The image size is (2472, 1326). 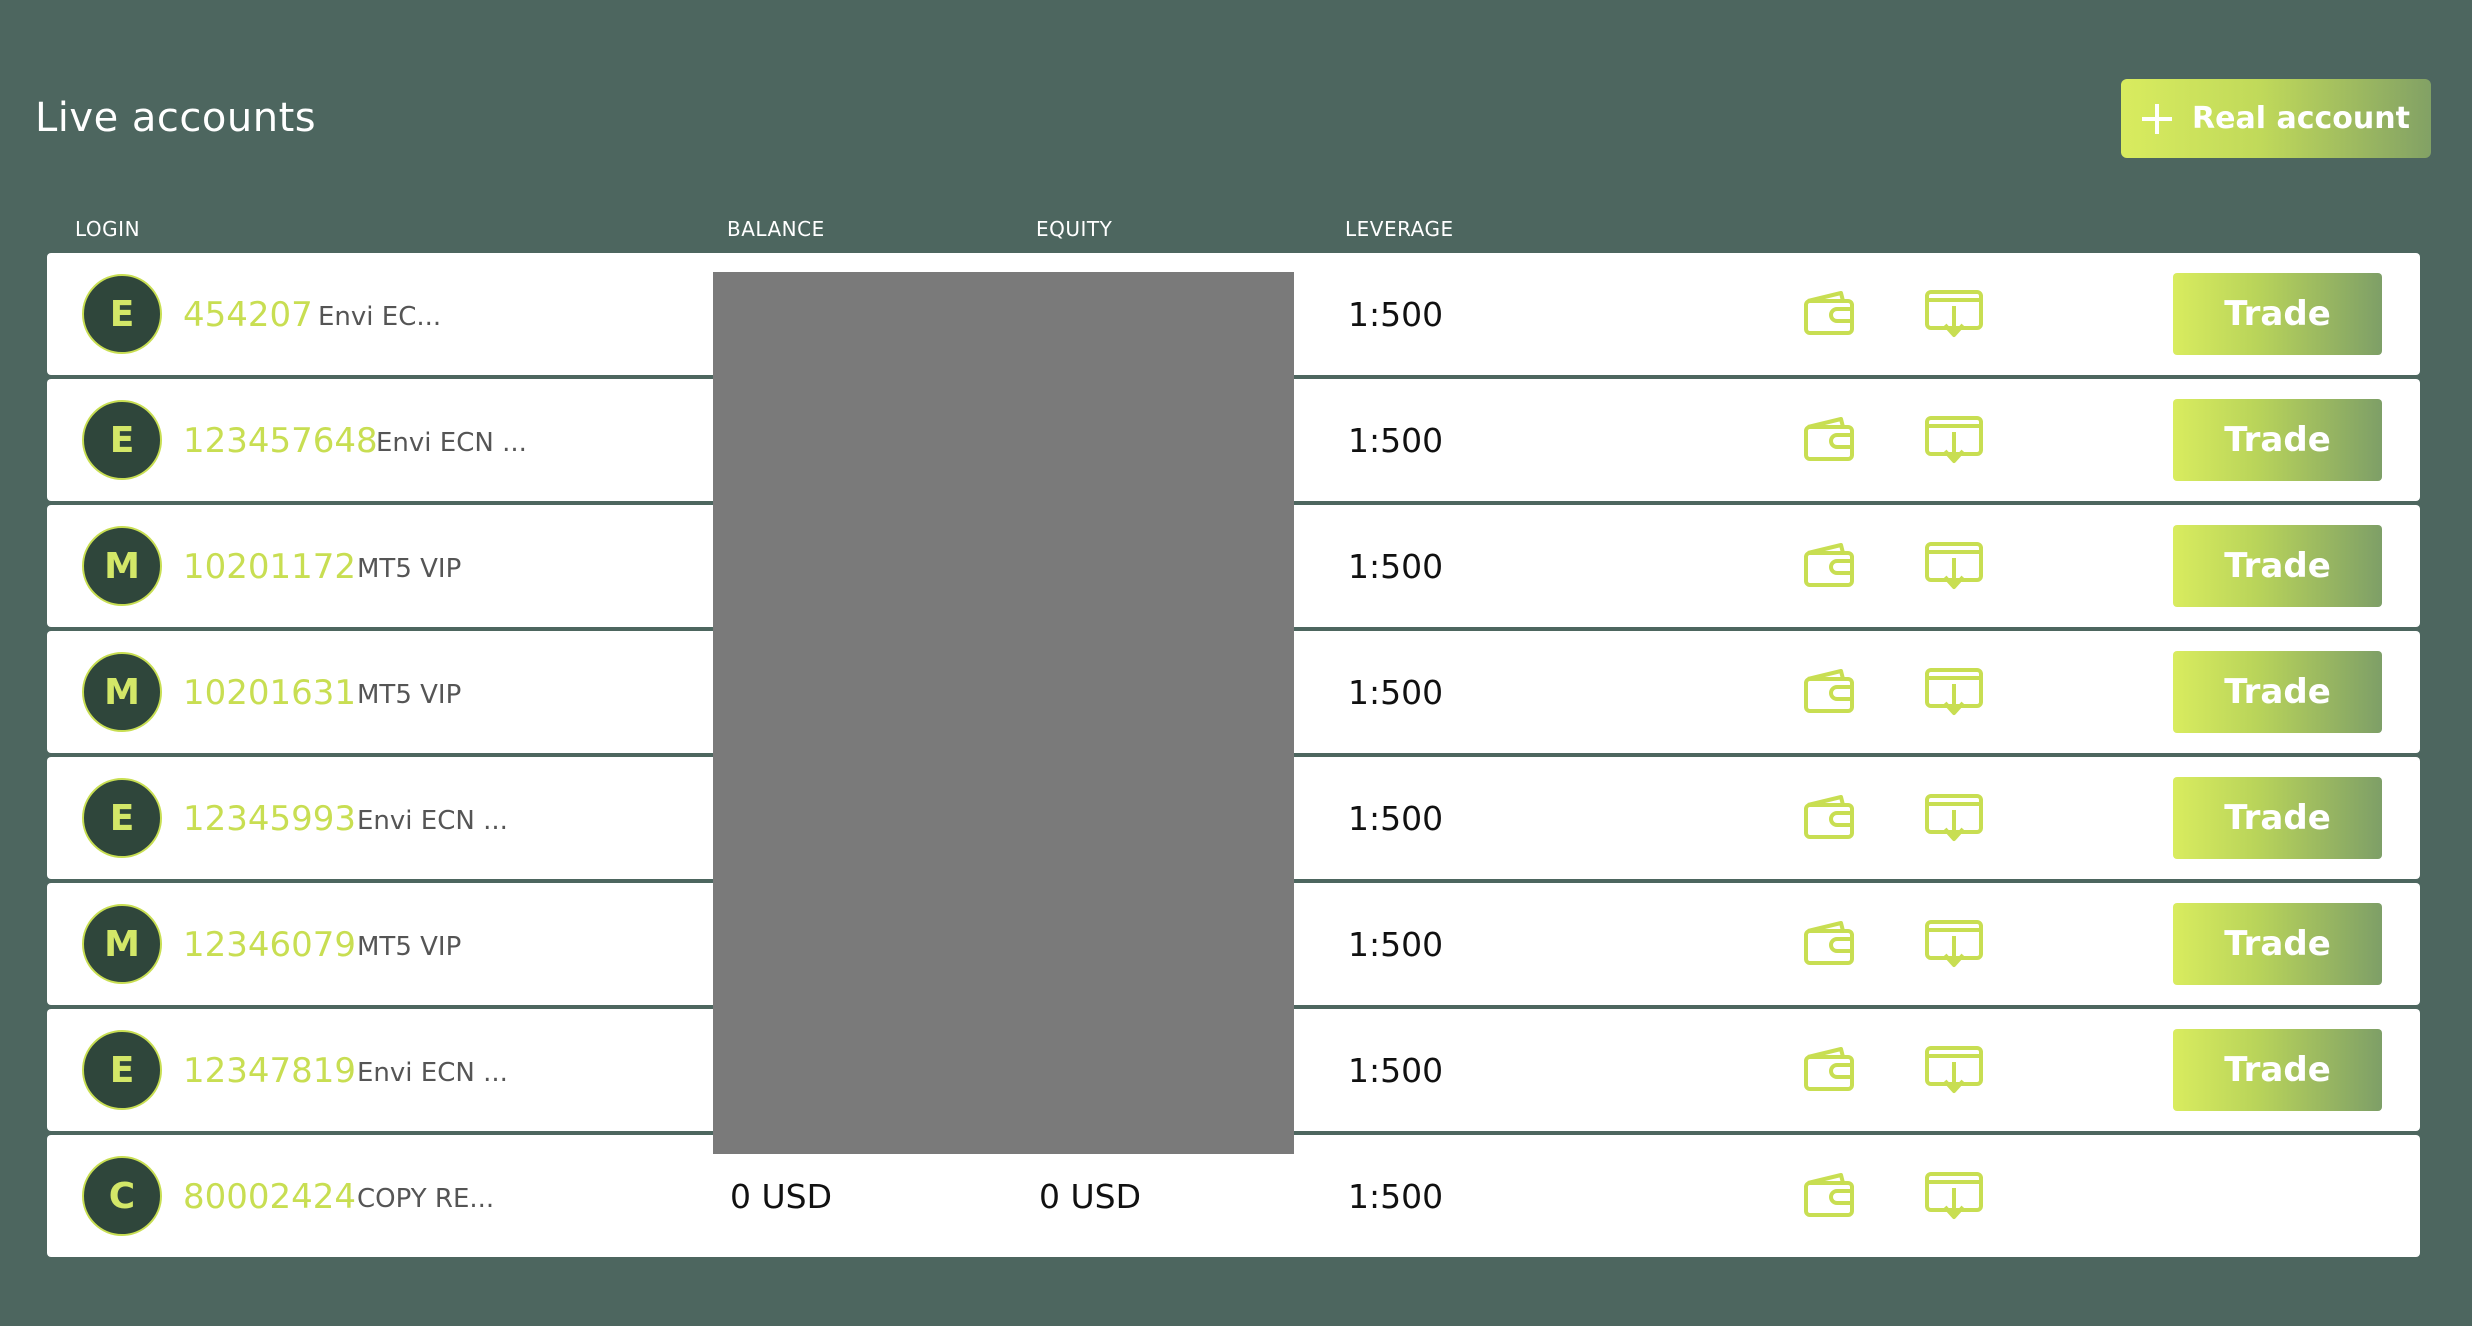 What do you see at coordinates (269, 945) in the screenshot?
I see `account-login: 12346079` at bounding box center [269, 945].